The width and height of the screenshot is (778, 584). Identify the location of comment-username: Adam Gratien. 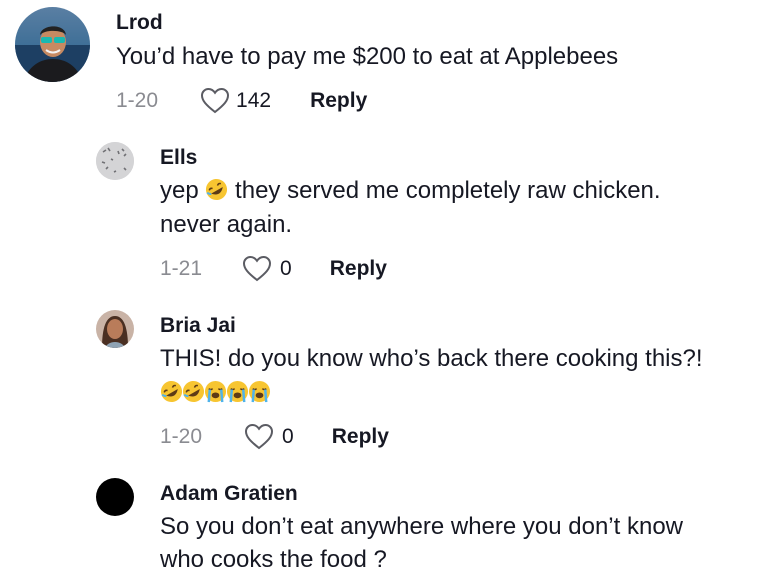
(229, 494).